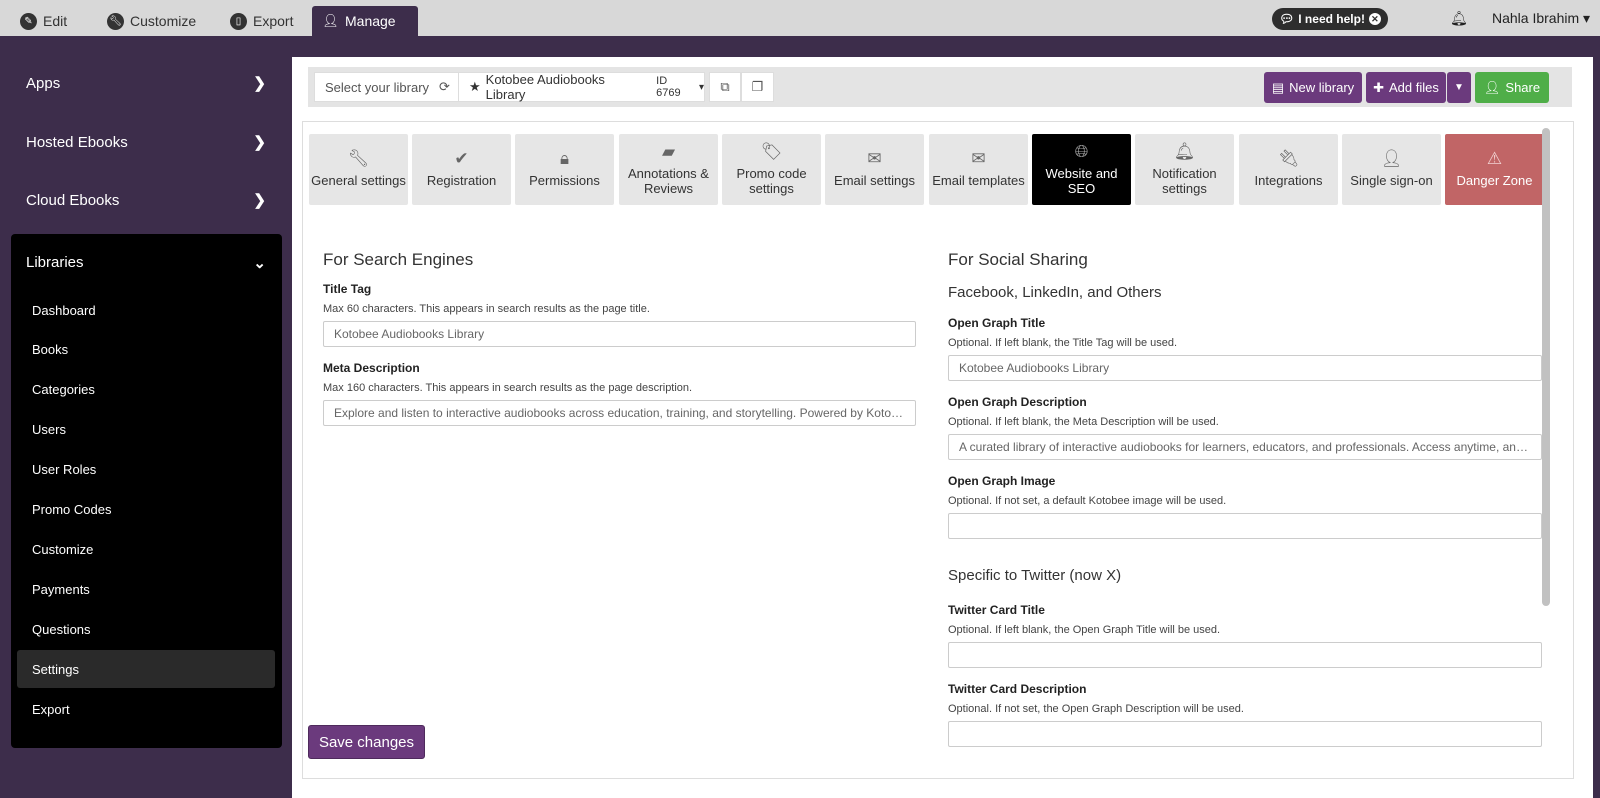 This screenshot has height=798, width=1600. Describe the element at coordinates (1034, 368) in the screenshot. I see `og-title-value: Kotobee Audiobooks Library` at that location.